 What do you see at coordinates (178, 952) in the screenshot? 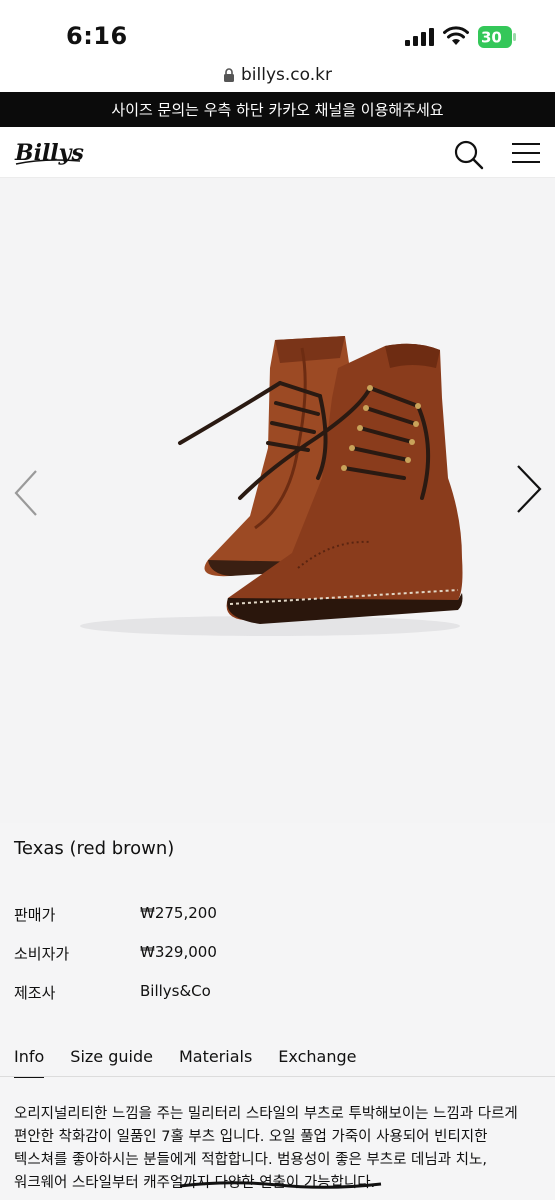
I see `retail-price-value: ₩329,000` at bounding box center [178, 952].